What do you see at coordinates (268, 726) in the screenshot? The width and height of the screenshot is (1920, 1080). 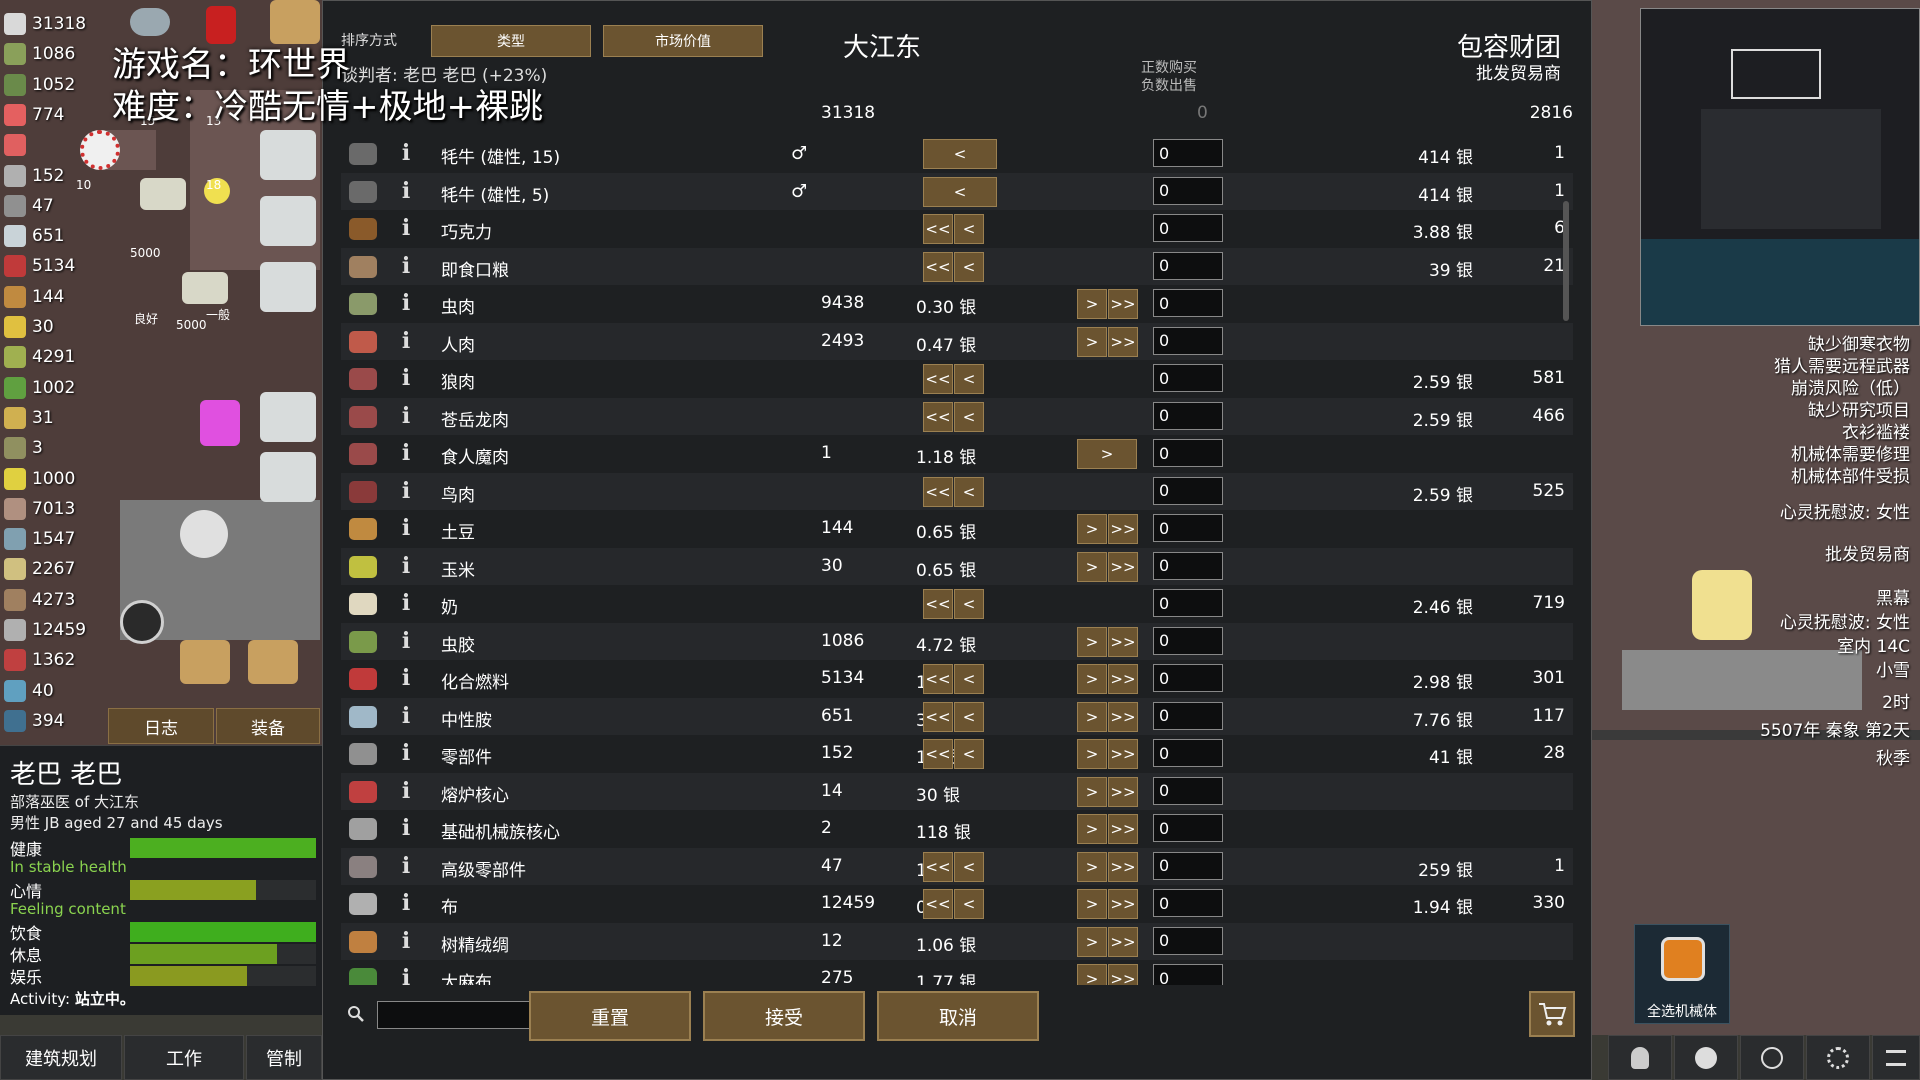 I see `tab-gear: 装备` at bounding box center [268, 726].